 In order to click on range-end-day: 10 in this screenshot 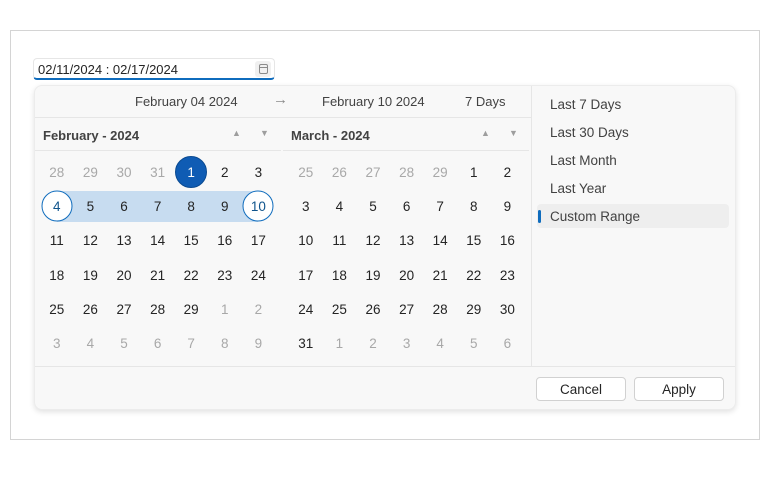, I will do `click(258, 206)`.